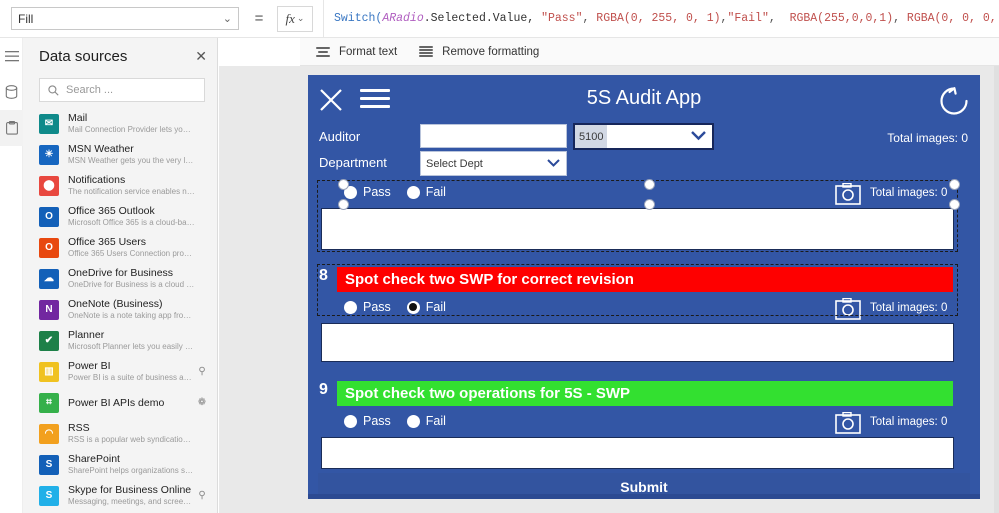 This screenshot has width=999, height=513. I want to click on data-source-name: Planner, so click(86, 335).